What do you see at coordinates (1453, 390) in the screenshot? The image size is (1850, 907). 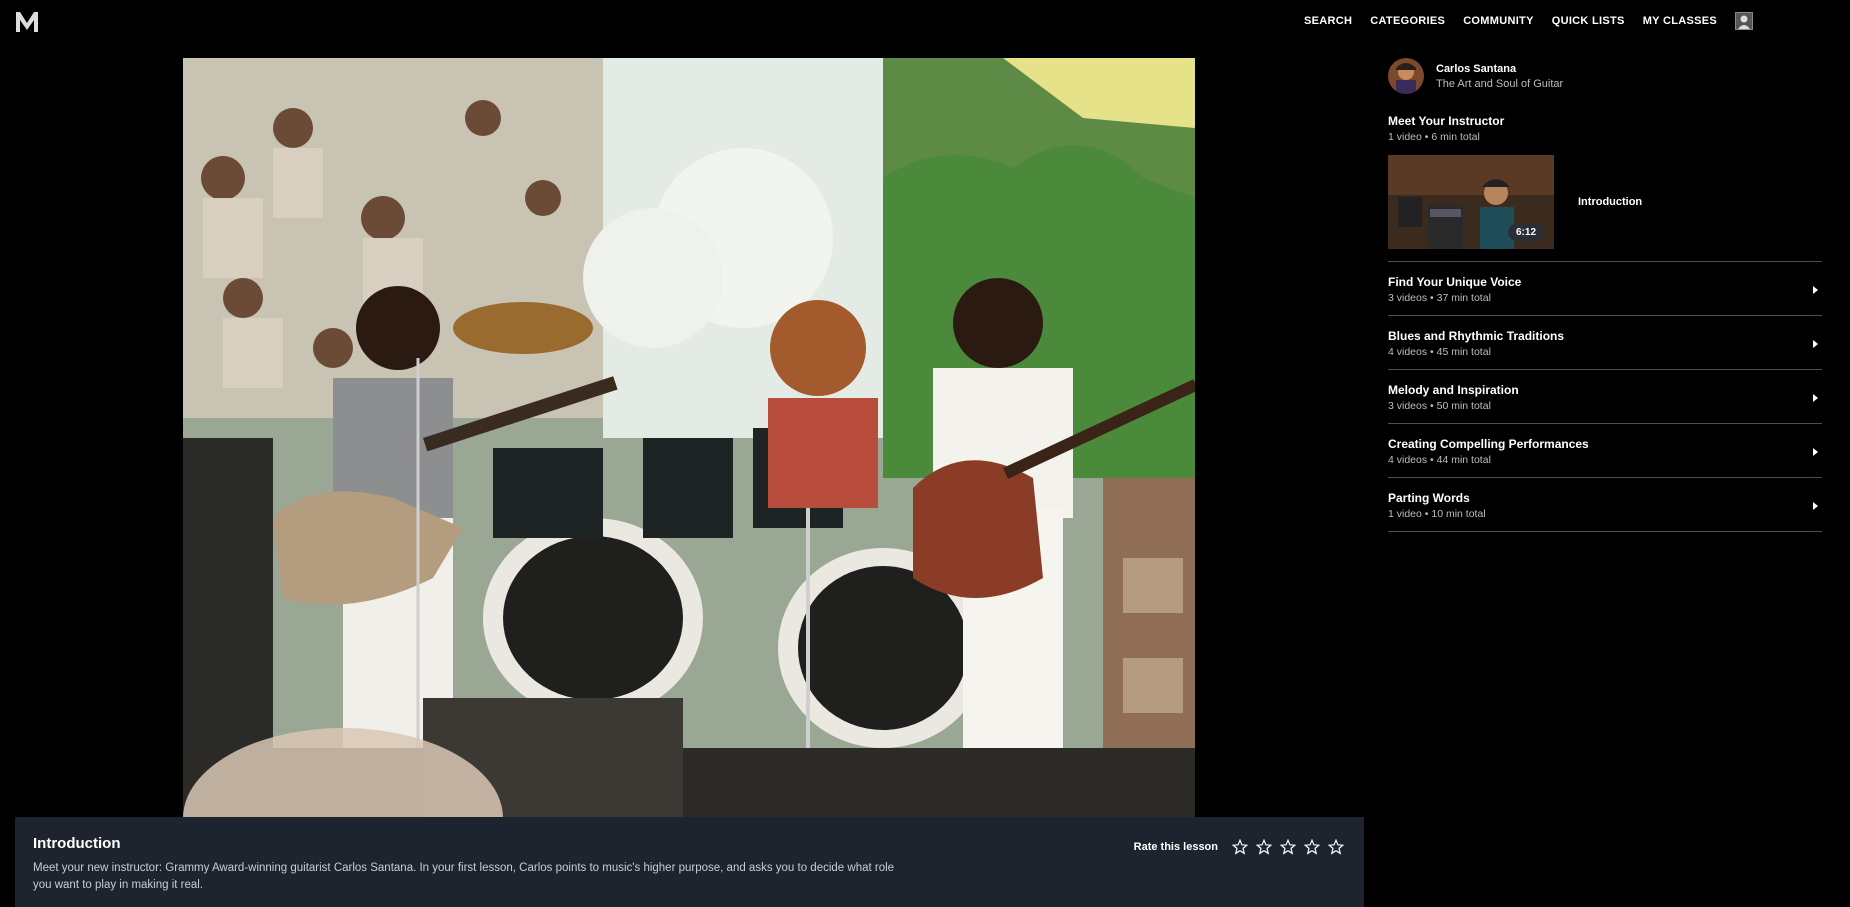 I see `section-title: Melody and Inspiration` at bounding box center [1453, 390].